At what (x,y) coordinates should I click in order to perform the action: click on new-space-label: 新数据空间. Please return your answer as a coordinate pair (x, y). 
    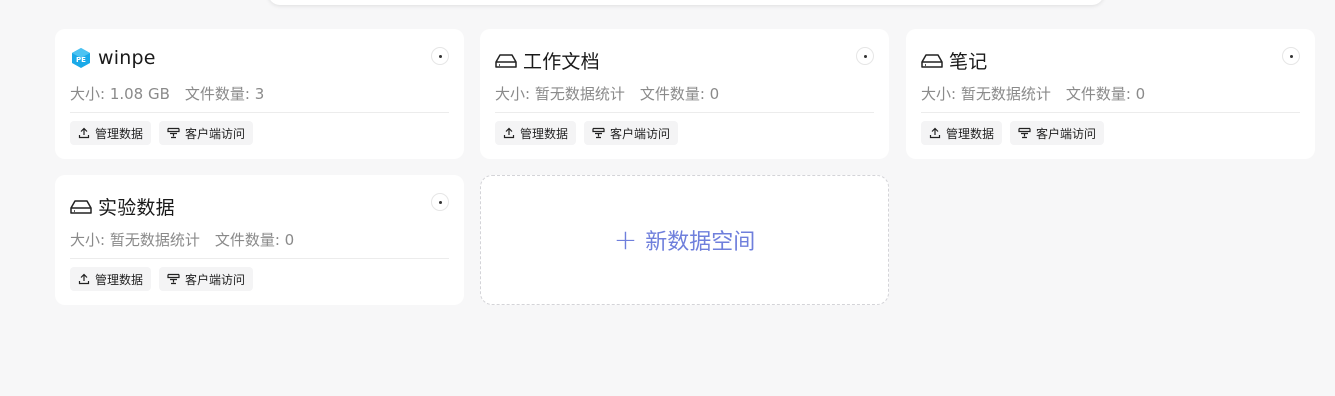
    Looking at the image, I should click on (700, 242).